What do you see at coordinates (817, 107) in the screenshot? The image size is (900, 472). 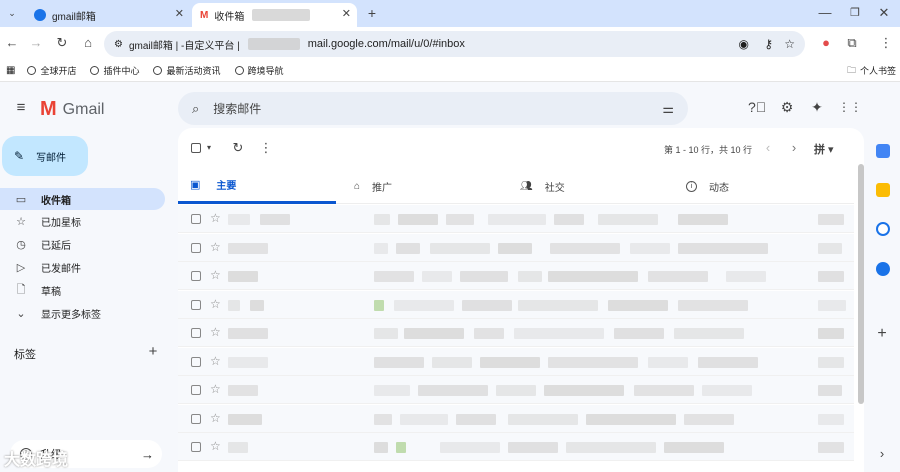 I see `gemini-sparkle-icon: ✦` at bounding box center [817, 107].